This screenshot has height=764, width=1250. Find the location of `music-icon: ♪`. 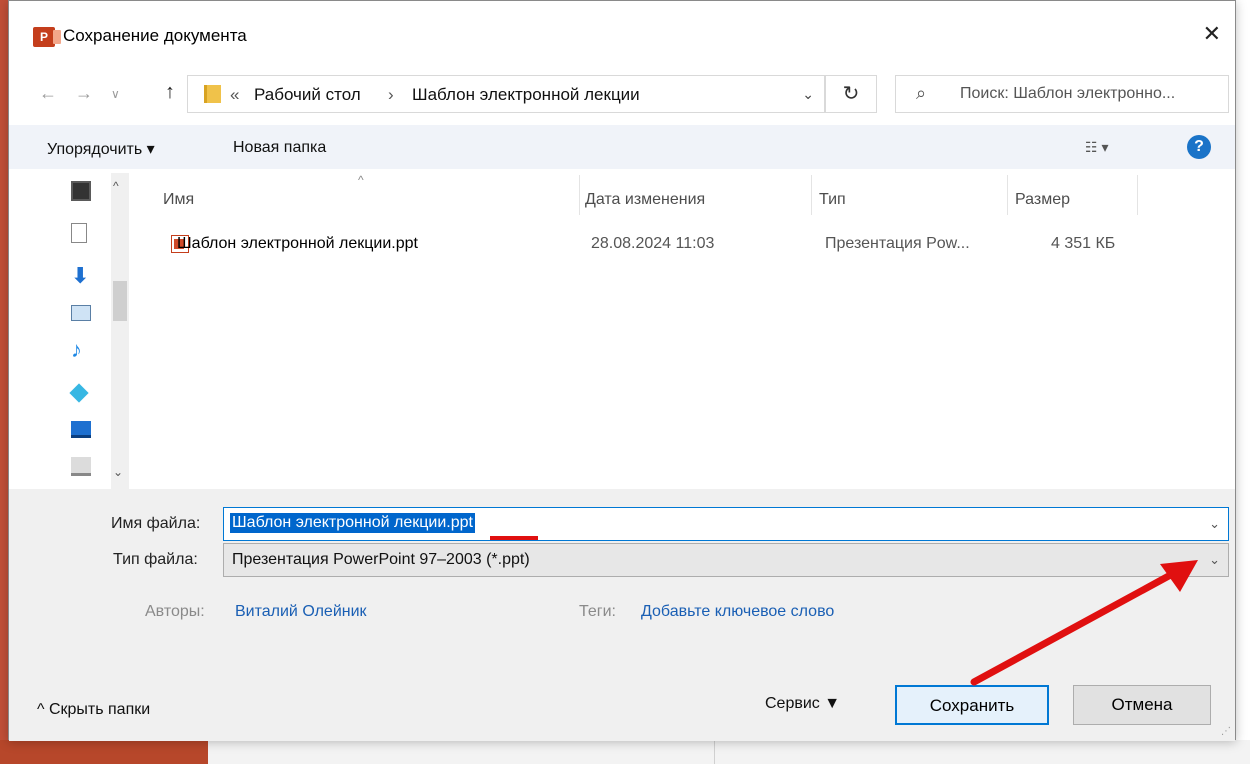

music-icon: ♪ is located at coordinates (81, 349).